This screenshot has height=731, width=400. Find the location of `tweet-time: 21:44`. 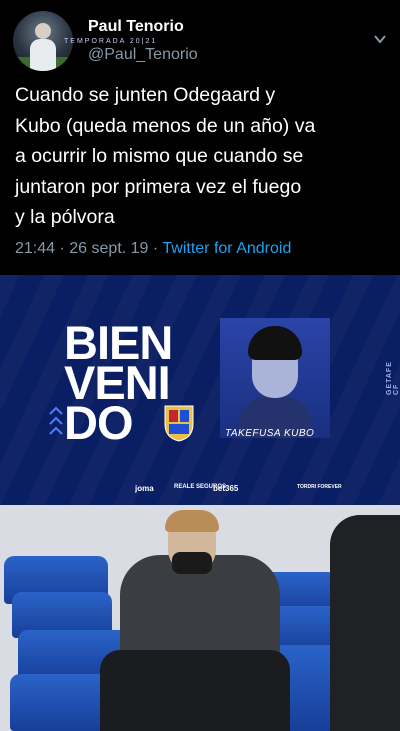

tweet-time: 21:44 is located at coordinates (35, 248).